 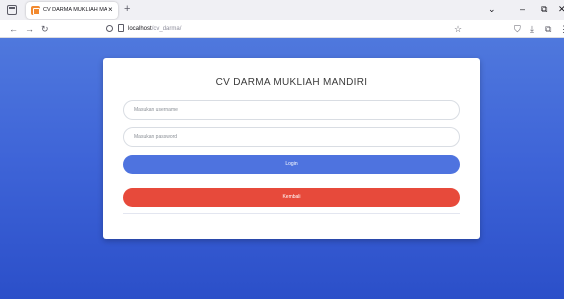 I want to click on chevron-down-icon: ⌄, so click(x=492, y=9).